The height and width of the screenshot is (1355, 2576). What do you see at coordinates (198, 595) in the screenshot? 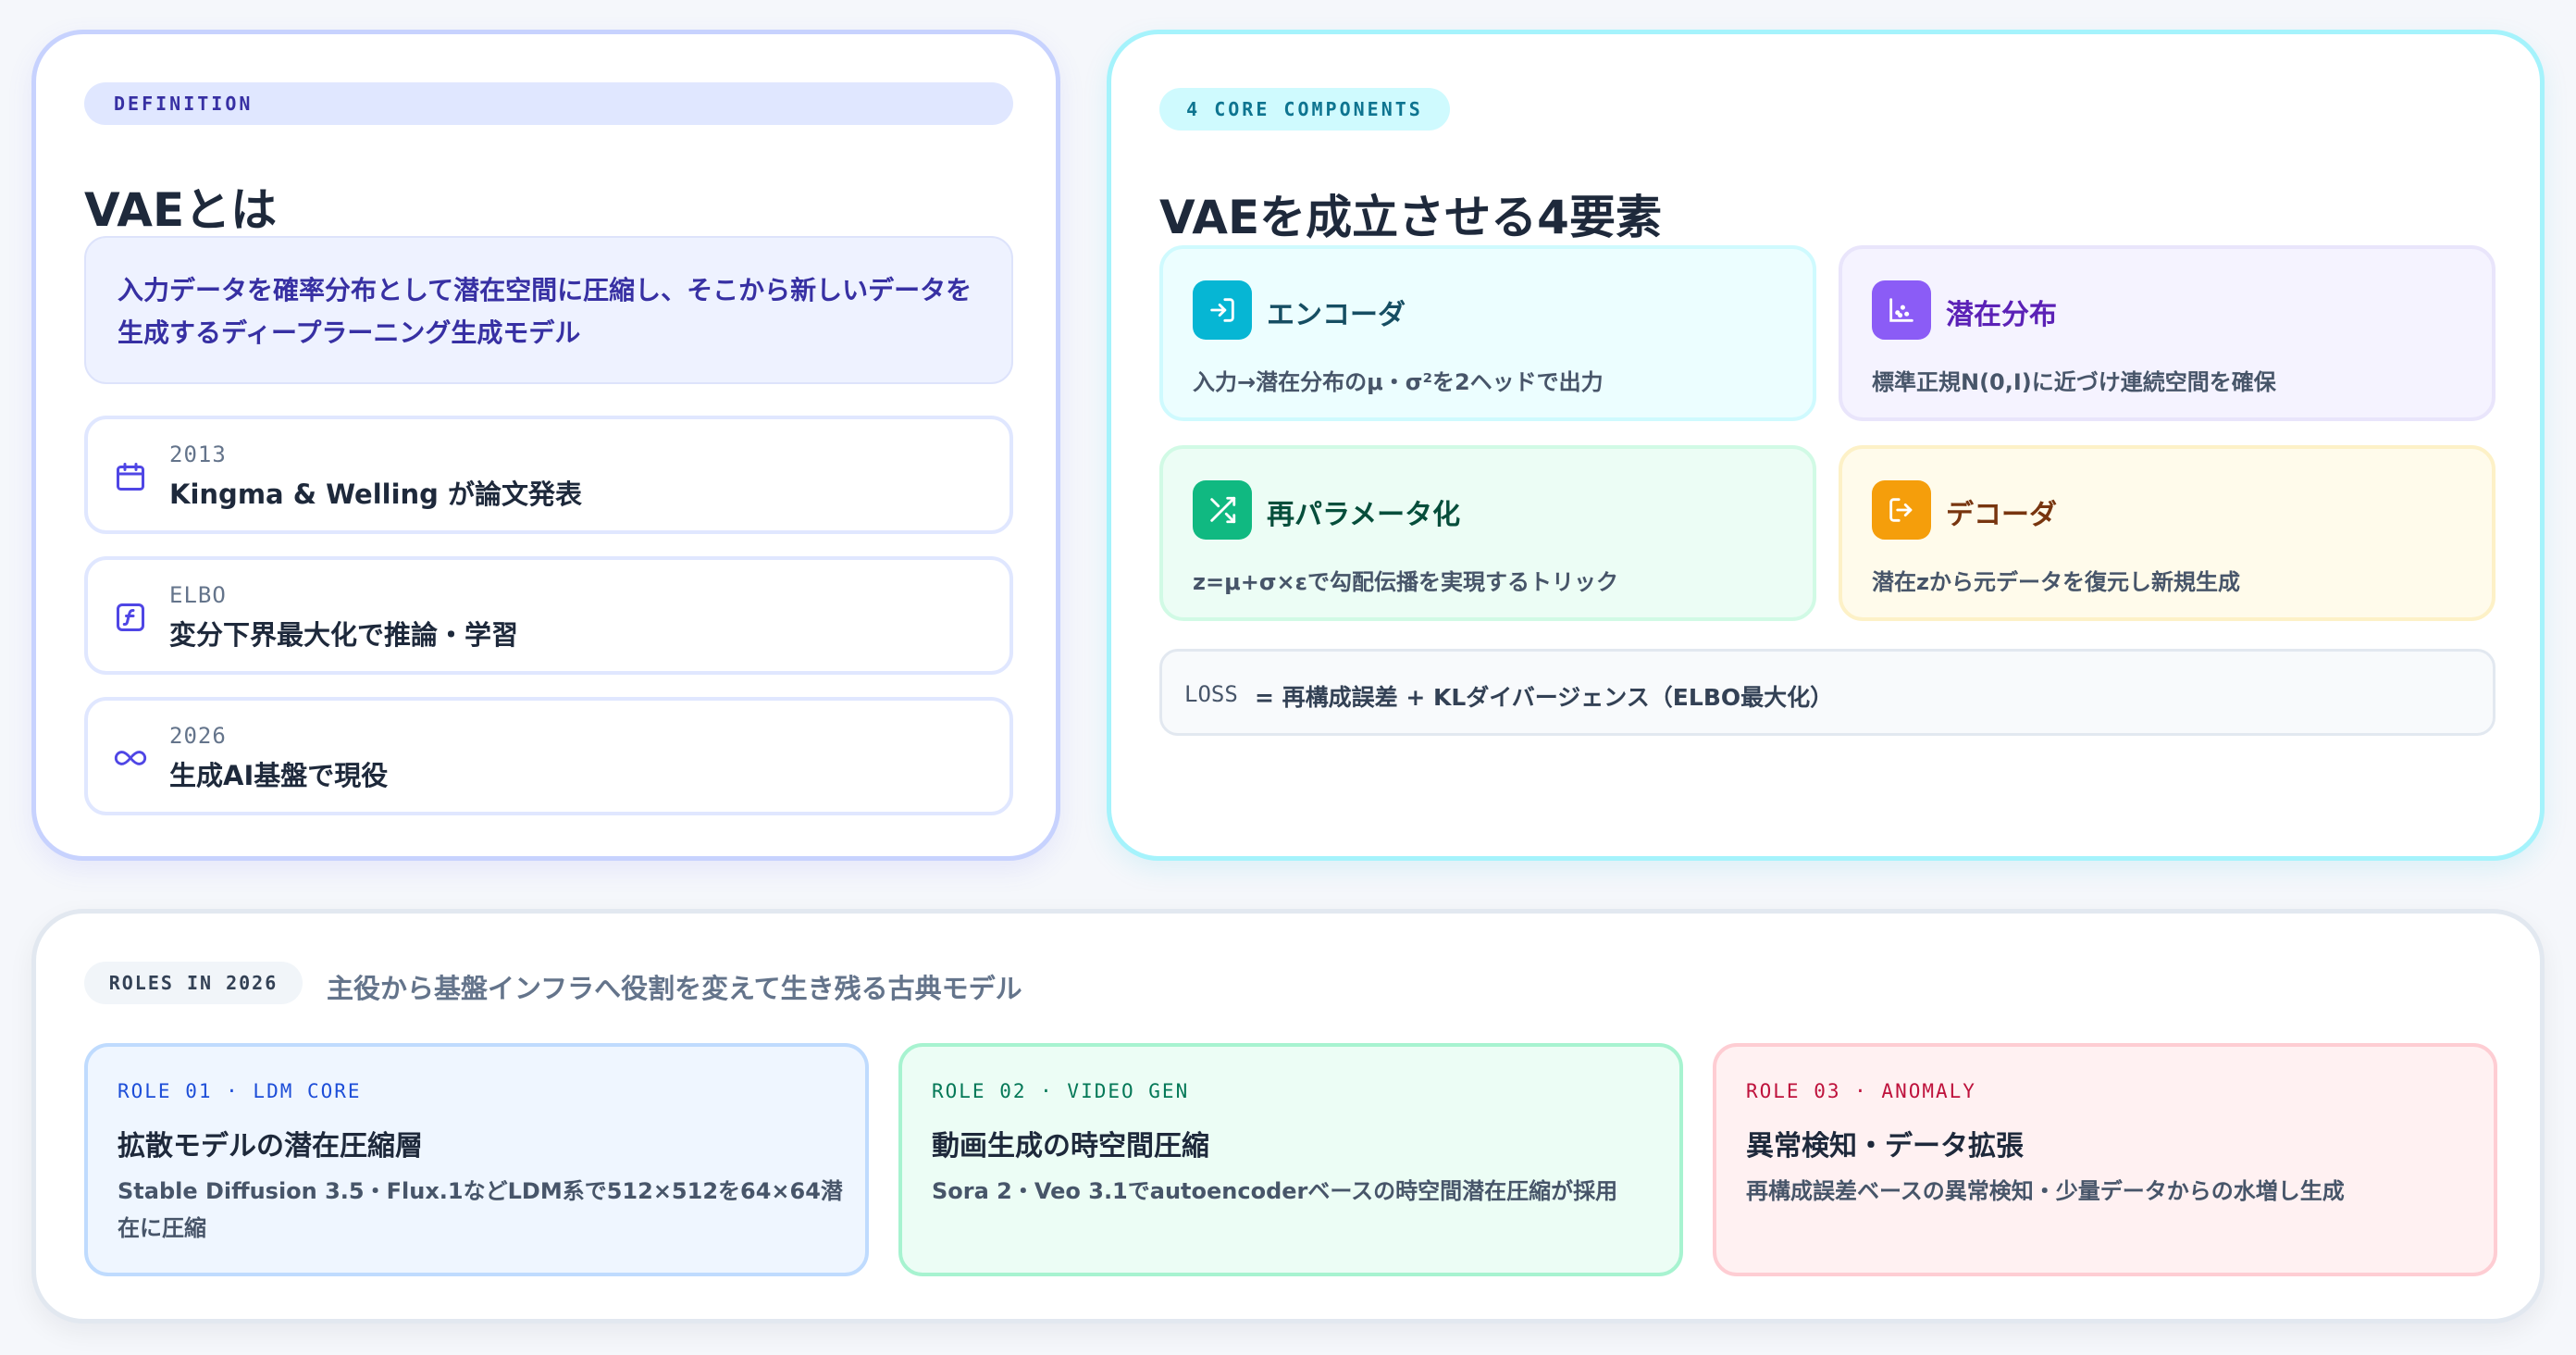
I see `fact-label: ELBO` at bounding box center [198, 595].